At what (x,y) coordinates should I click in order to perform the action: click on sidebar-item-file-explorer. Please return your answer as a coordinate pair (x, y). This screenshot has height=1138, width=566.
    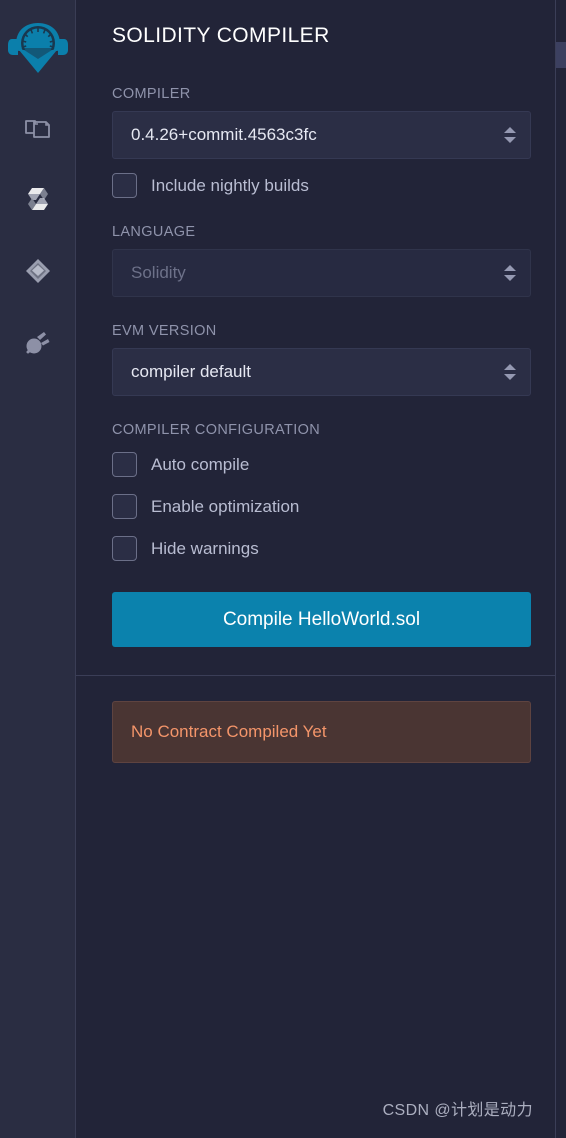
    Looking at the image, I should click on (38, 127).